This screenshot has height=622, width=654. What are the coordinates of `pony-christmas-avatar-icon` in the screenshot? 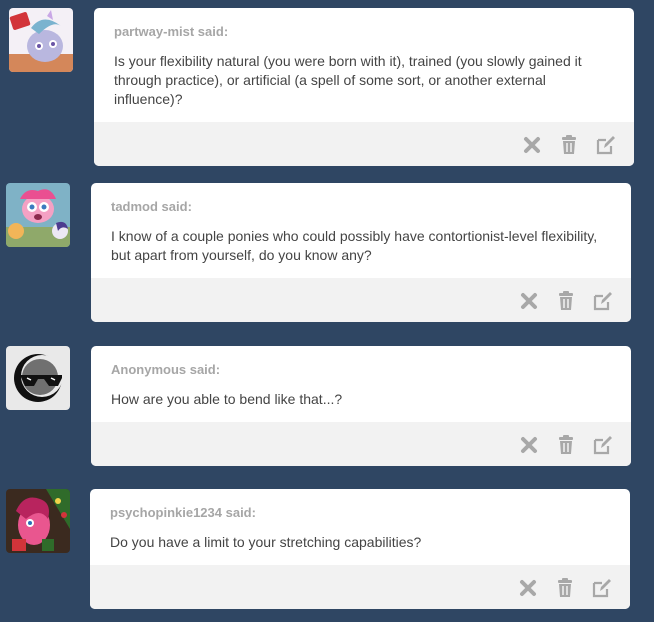 It's located at (38, 521).